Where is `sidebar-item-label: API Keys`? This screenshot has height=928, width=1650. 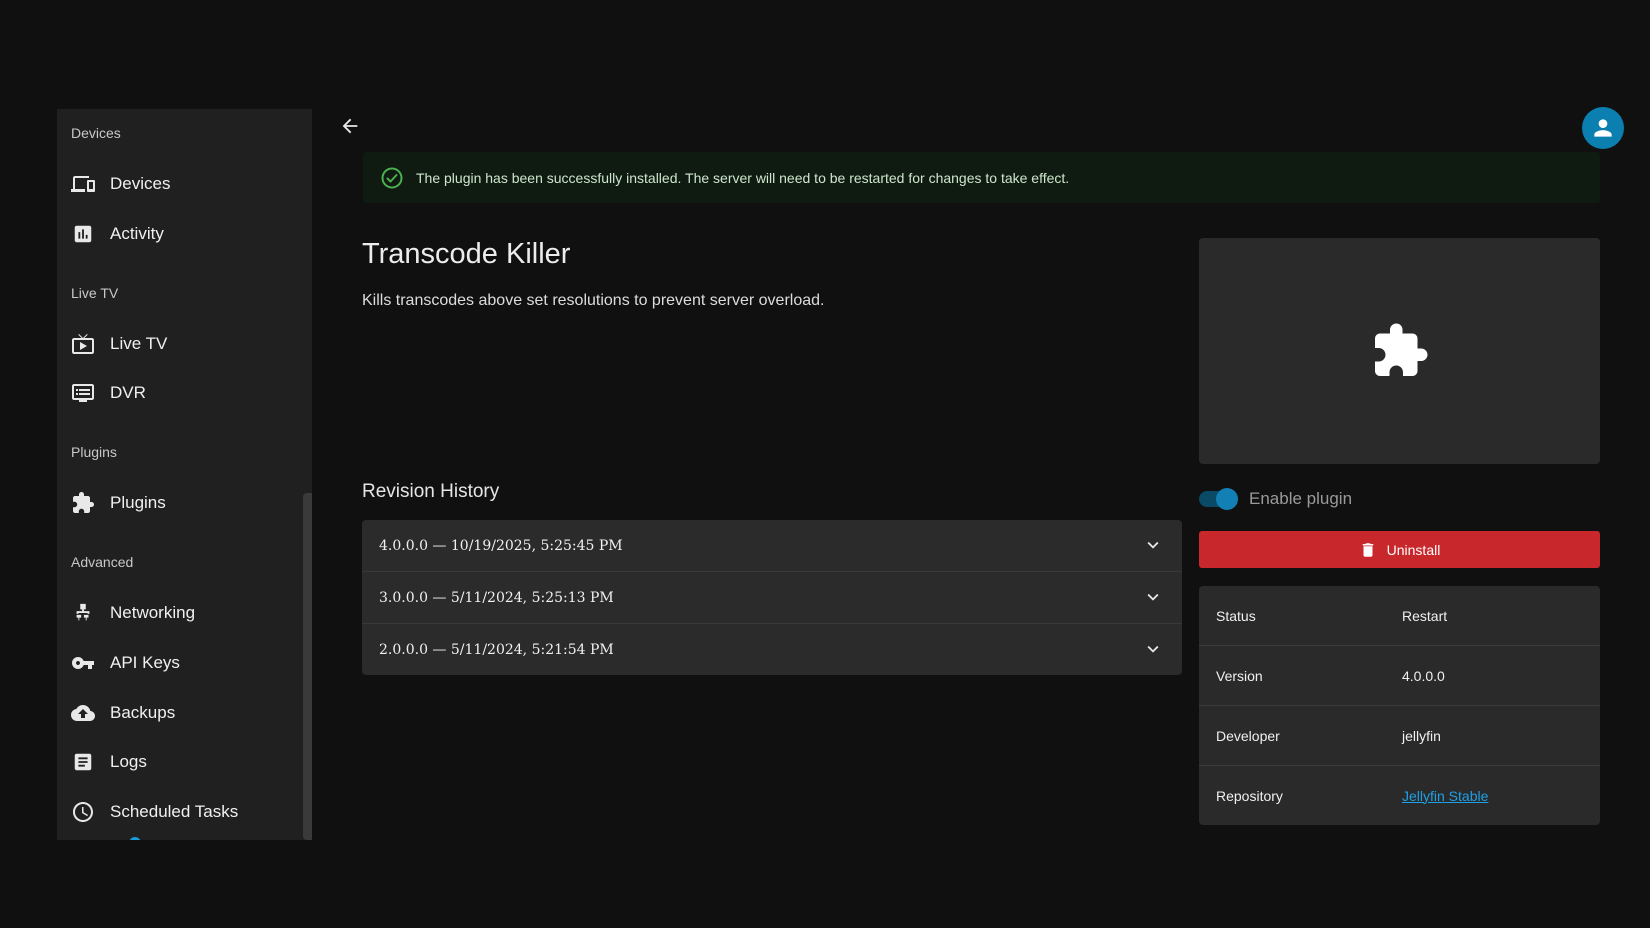
sidebar-item-label: API Keys is located at coordinates (145, 662).